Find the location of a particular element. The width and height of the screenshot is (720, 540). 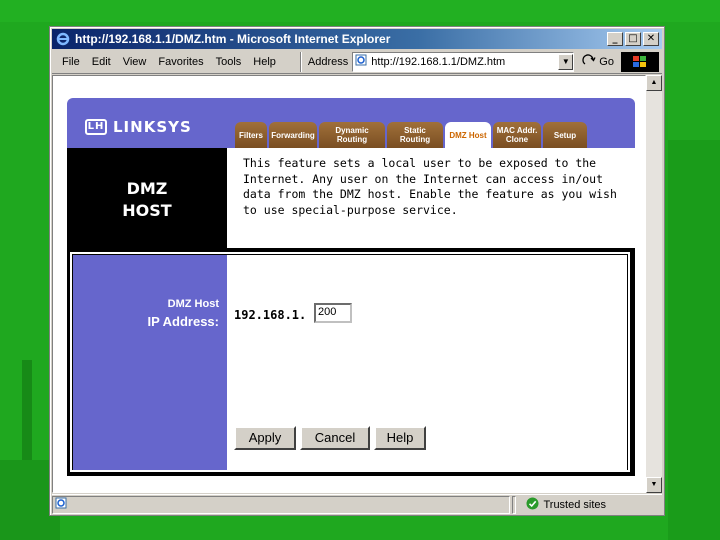

address-label: Address is located at coordinates (328, 61).